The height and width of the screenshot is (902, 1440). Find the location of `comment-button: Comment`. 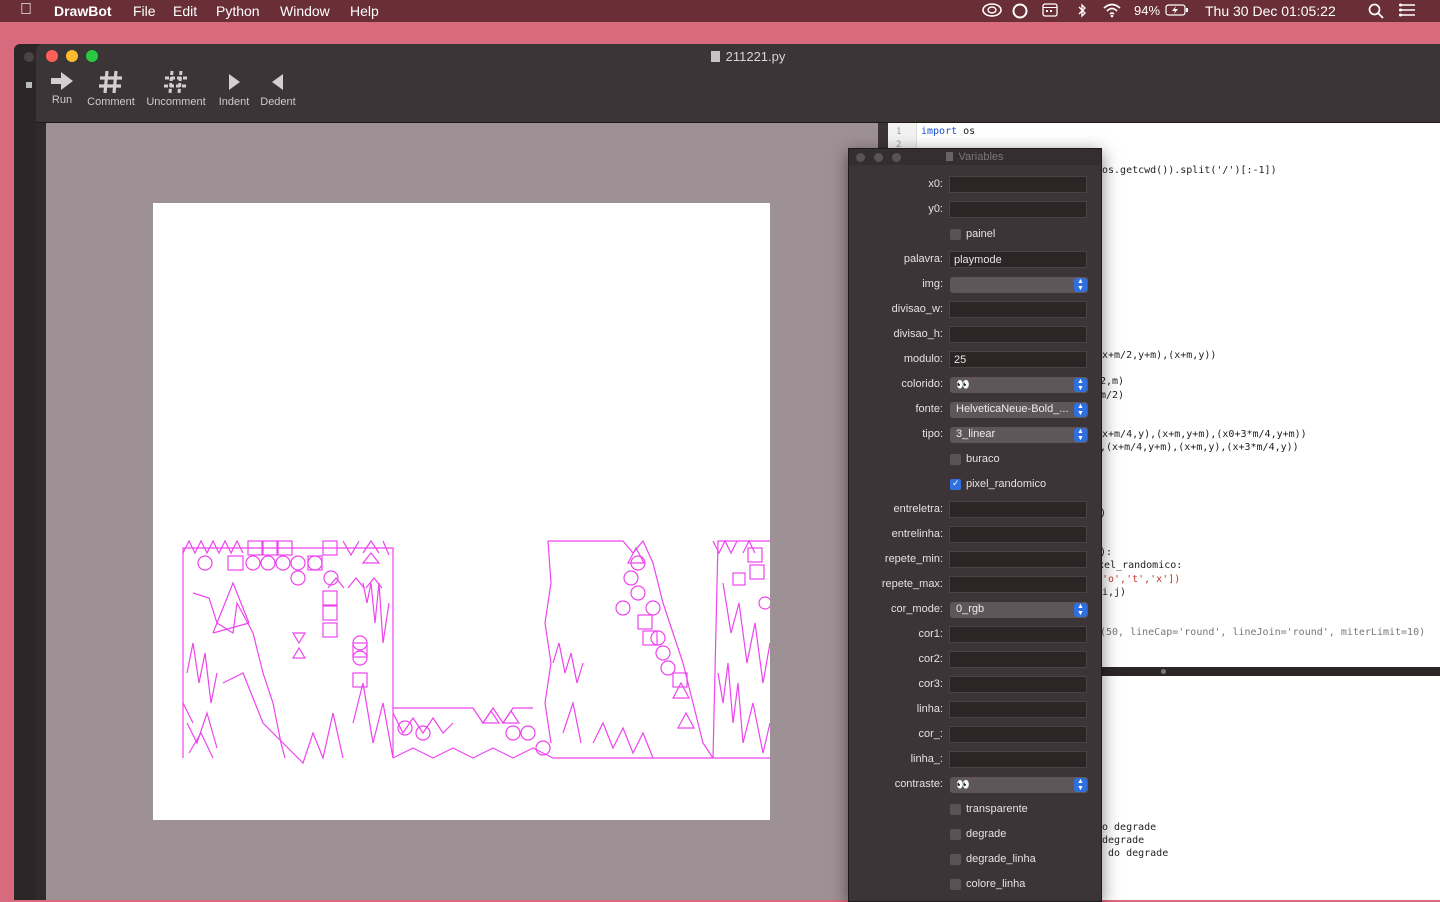

comment-button: Comment is located at coordinates (111, 89).